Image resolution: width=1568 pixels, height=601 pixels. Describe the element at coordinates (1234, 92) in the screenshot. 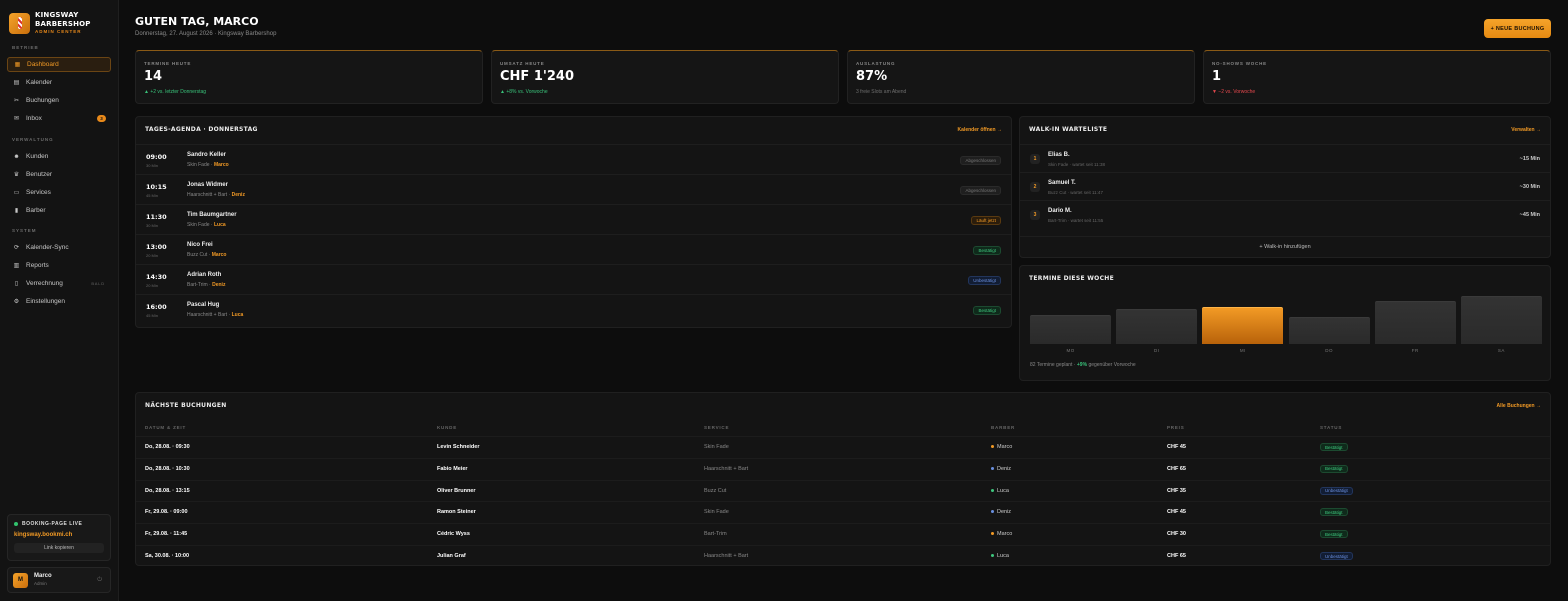

I see `kpi-trend: ▼ −2 vs. Vorwoche` at that location.